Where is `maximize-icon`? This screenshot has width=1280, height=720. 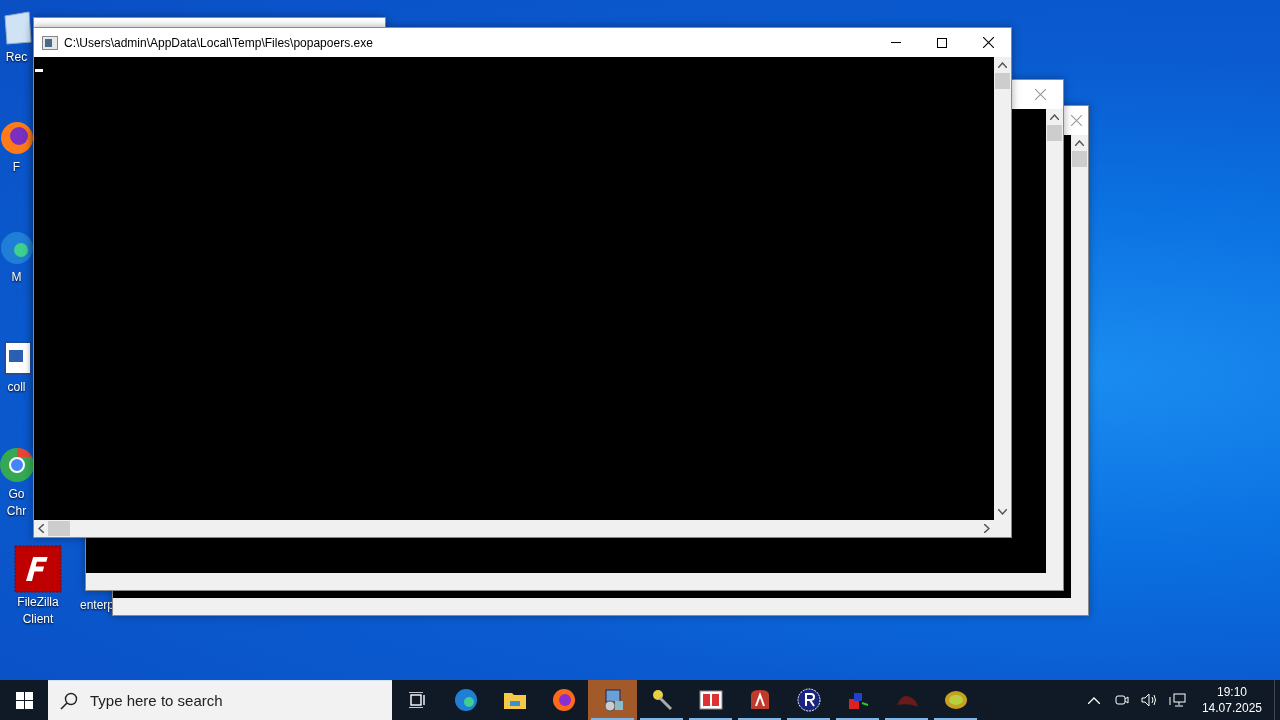 maximize-icon is located at coordinates (942, 42).